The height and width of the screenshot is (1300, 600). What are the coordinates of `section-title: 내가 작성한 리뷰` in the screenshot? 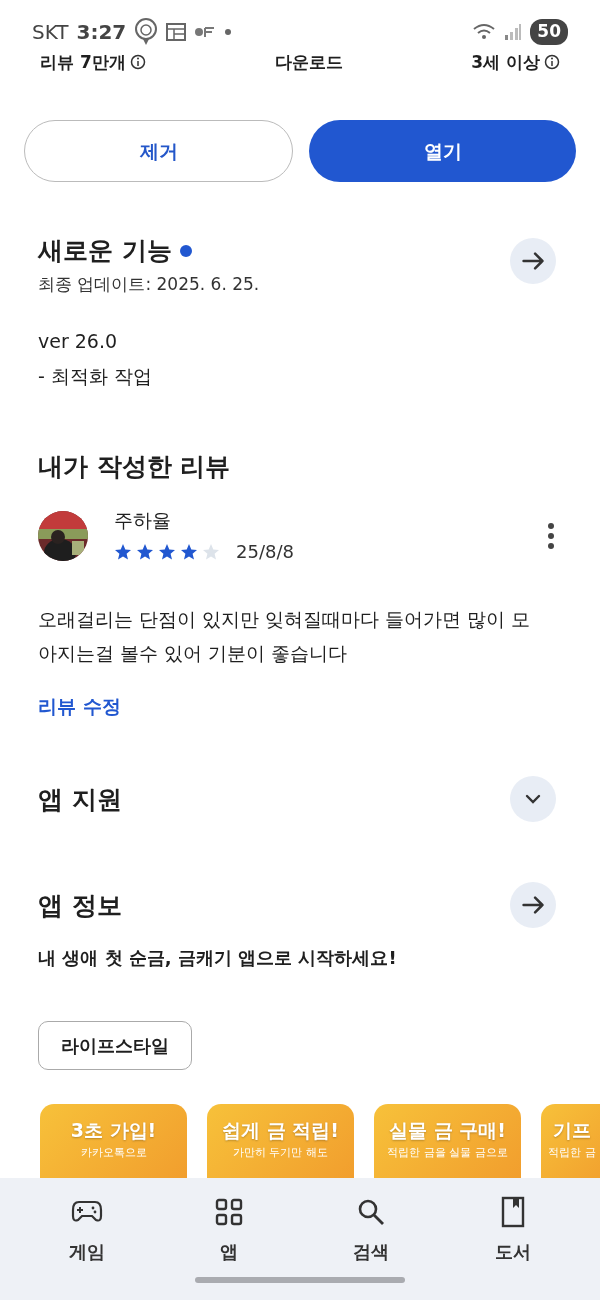 It's located at (134, 467).